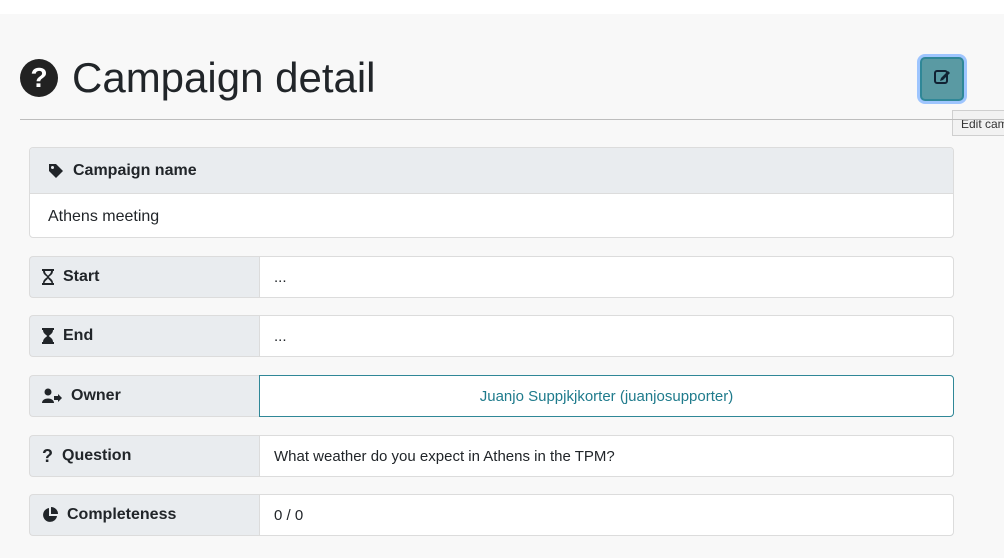 The image size is (1004, 558). Describe the element at coordinates (135, 170) in the screenshot. I see `campaign-name-label: Campaign name` at that location.